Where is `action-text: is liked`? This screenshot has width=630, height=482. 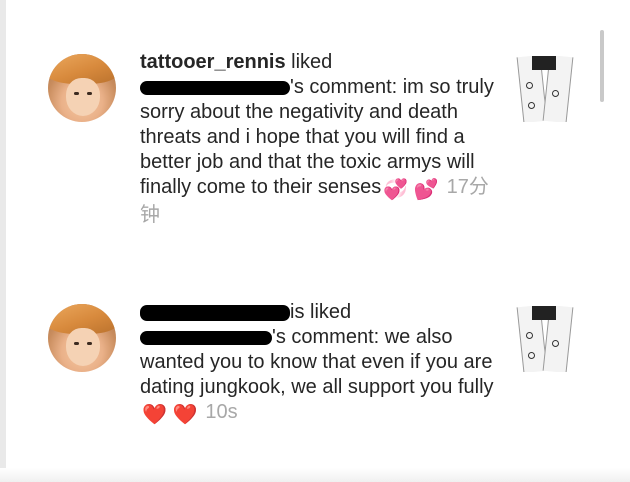
action-text: is liked is located at coordinates (321, 312).